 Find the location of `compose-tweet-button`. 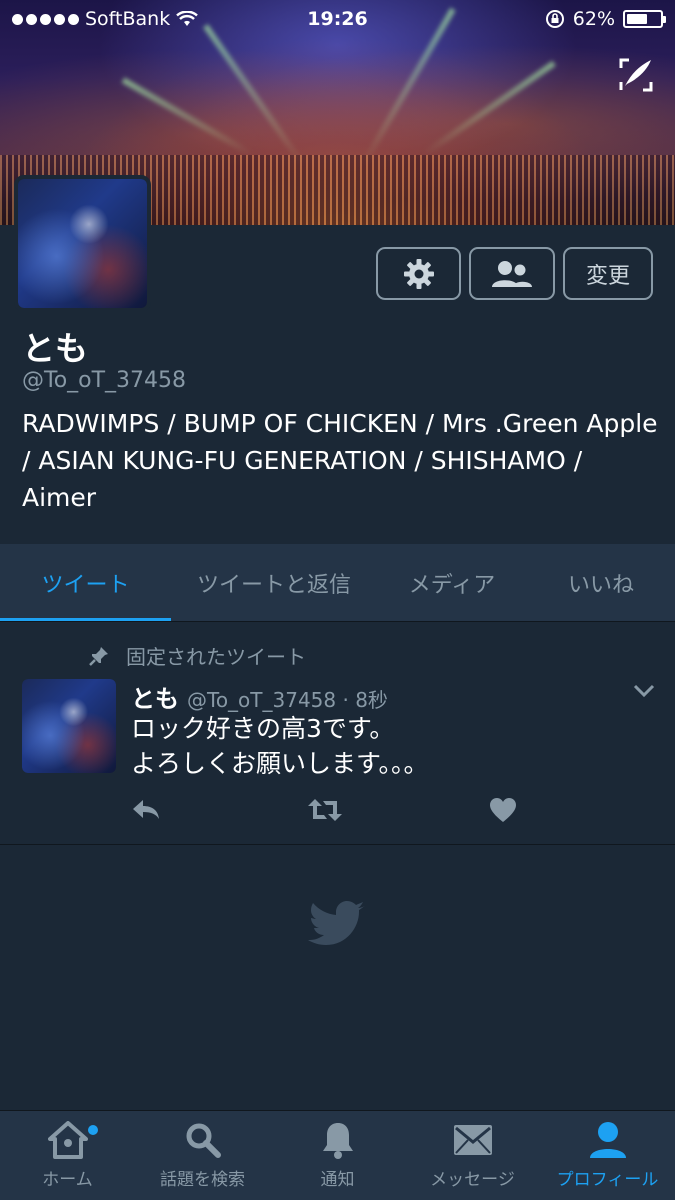

compose-tweet-button is located at coordinates (636, 75).